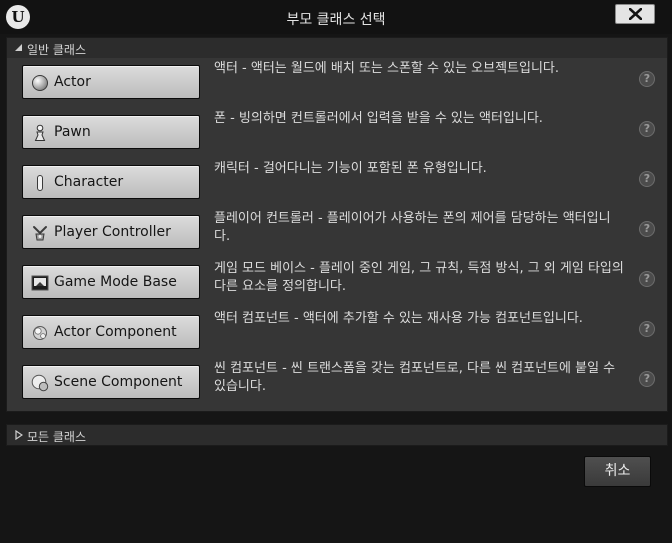  Describe the element at coordinates (378, 118) in the screenshot. I see `pawn-description: 폰 - 빙의하면 컨트롤러에서 입력을 받을 수 있는 액터입니다.` at that location.